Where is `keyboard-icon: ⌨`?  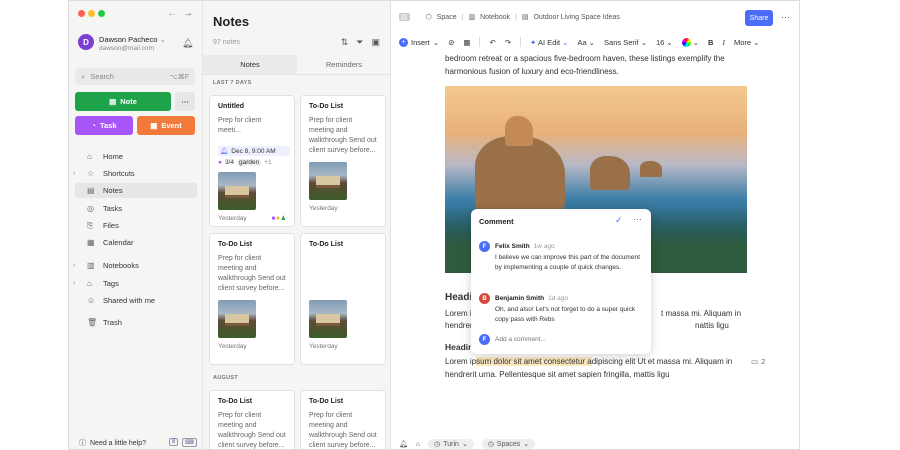
keyboard-icon: ⌨ is located at coordinates (189, 442).